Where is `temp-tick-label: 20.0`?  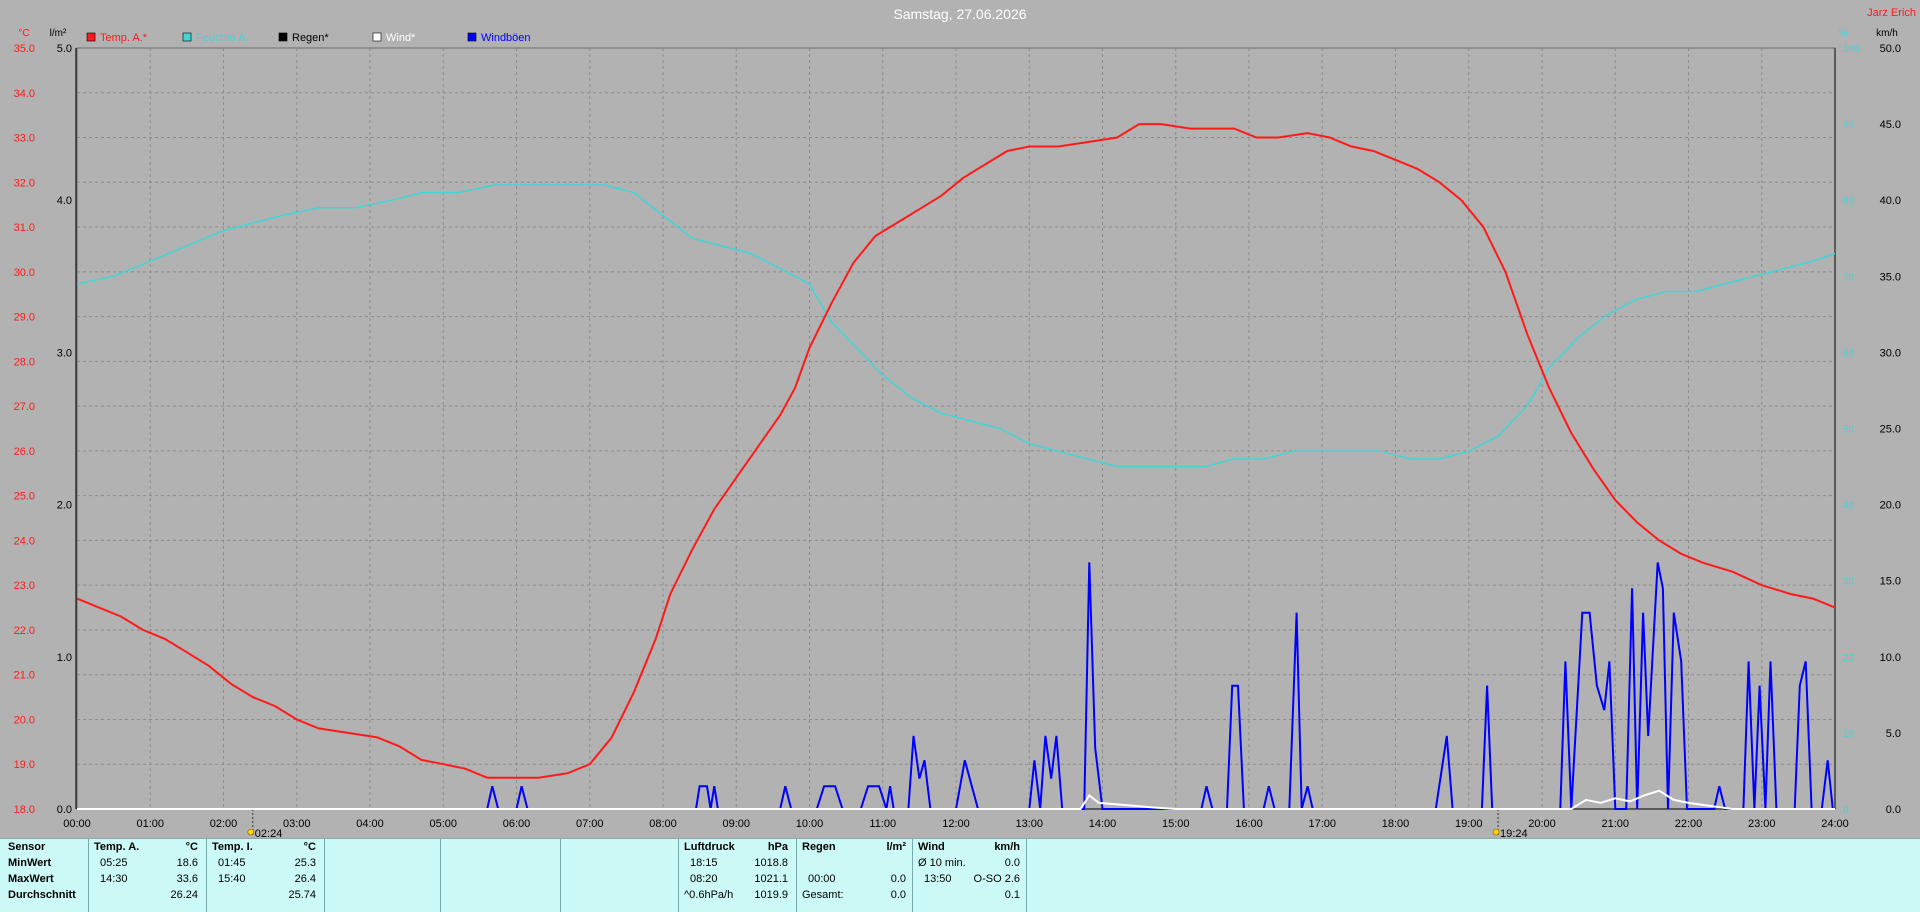
temp-tick-label: 20.0 is located at coordinates (24, 720).